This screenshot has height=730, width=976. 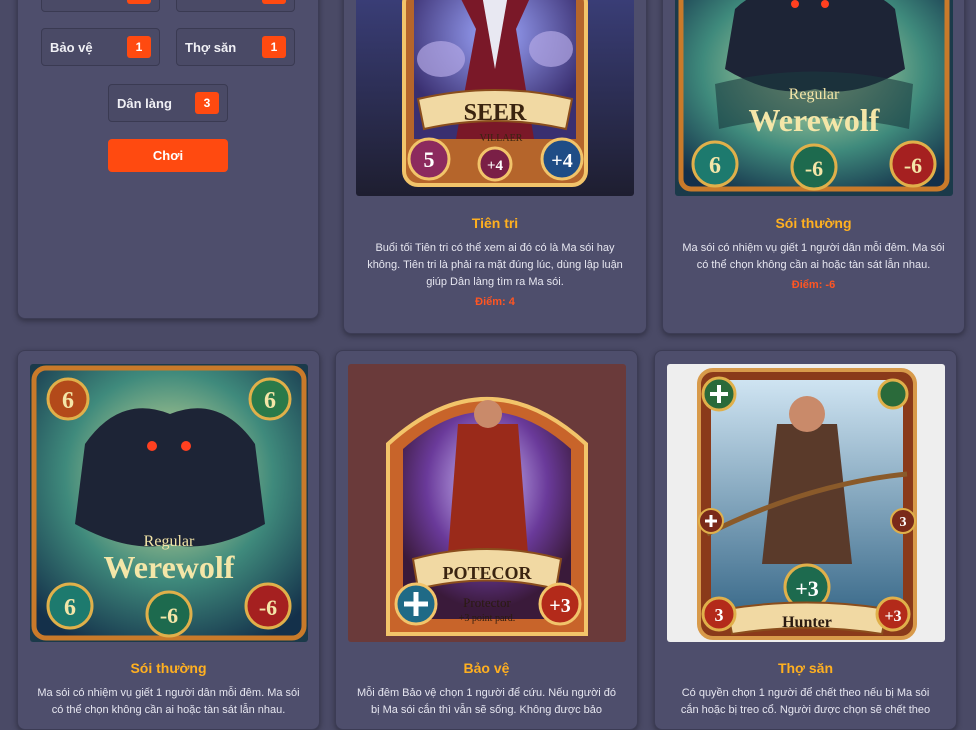 What do you see at coordinates (806, 503) in the screenshot?
I see `hunter-card-art: 3 +3 Hunter 3 +3` at bounding box center [806, 503].